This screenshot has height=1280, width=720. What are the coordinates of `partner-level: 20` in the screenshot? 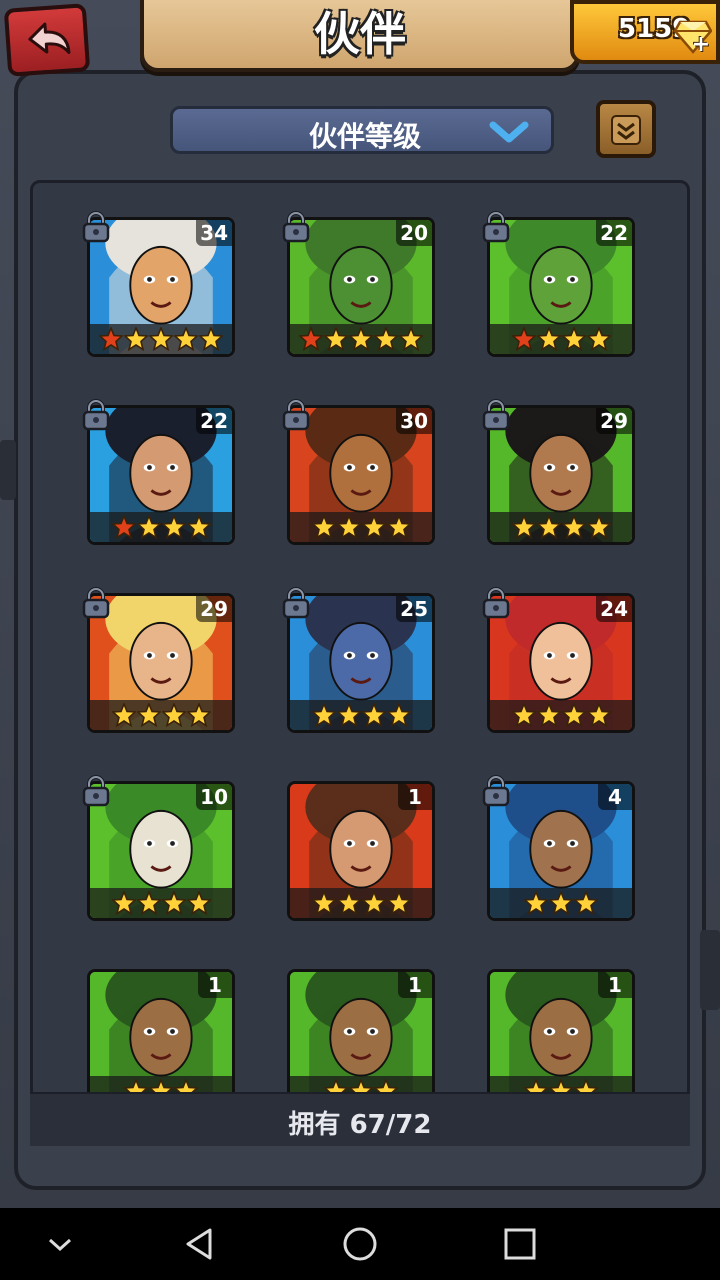 It's located at (414, 233).